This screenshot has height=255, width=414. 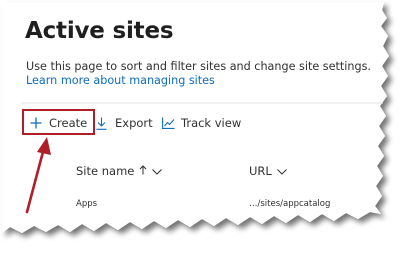 I want to click on track-view-button: Track view, so click(x=201, y=123).